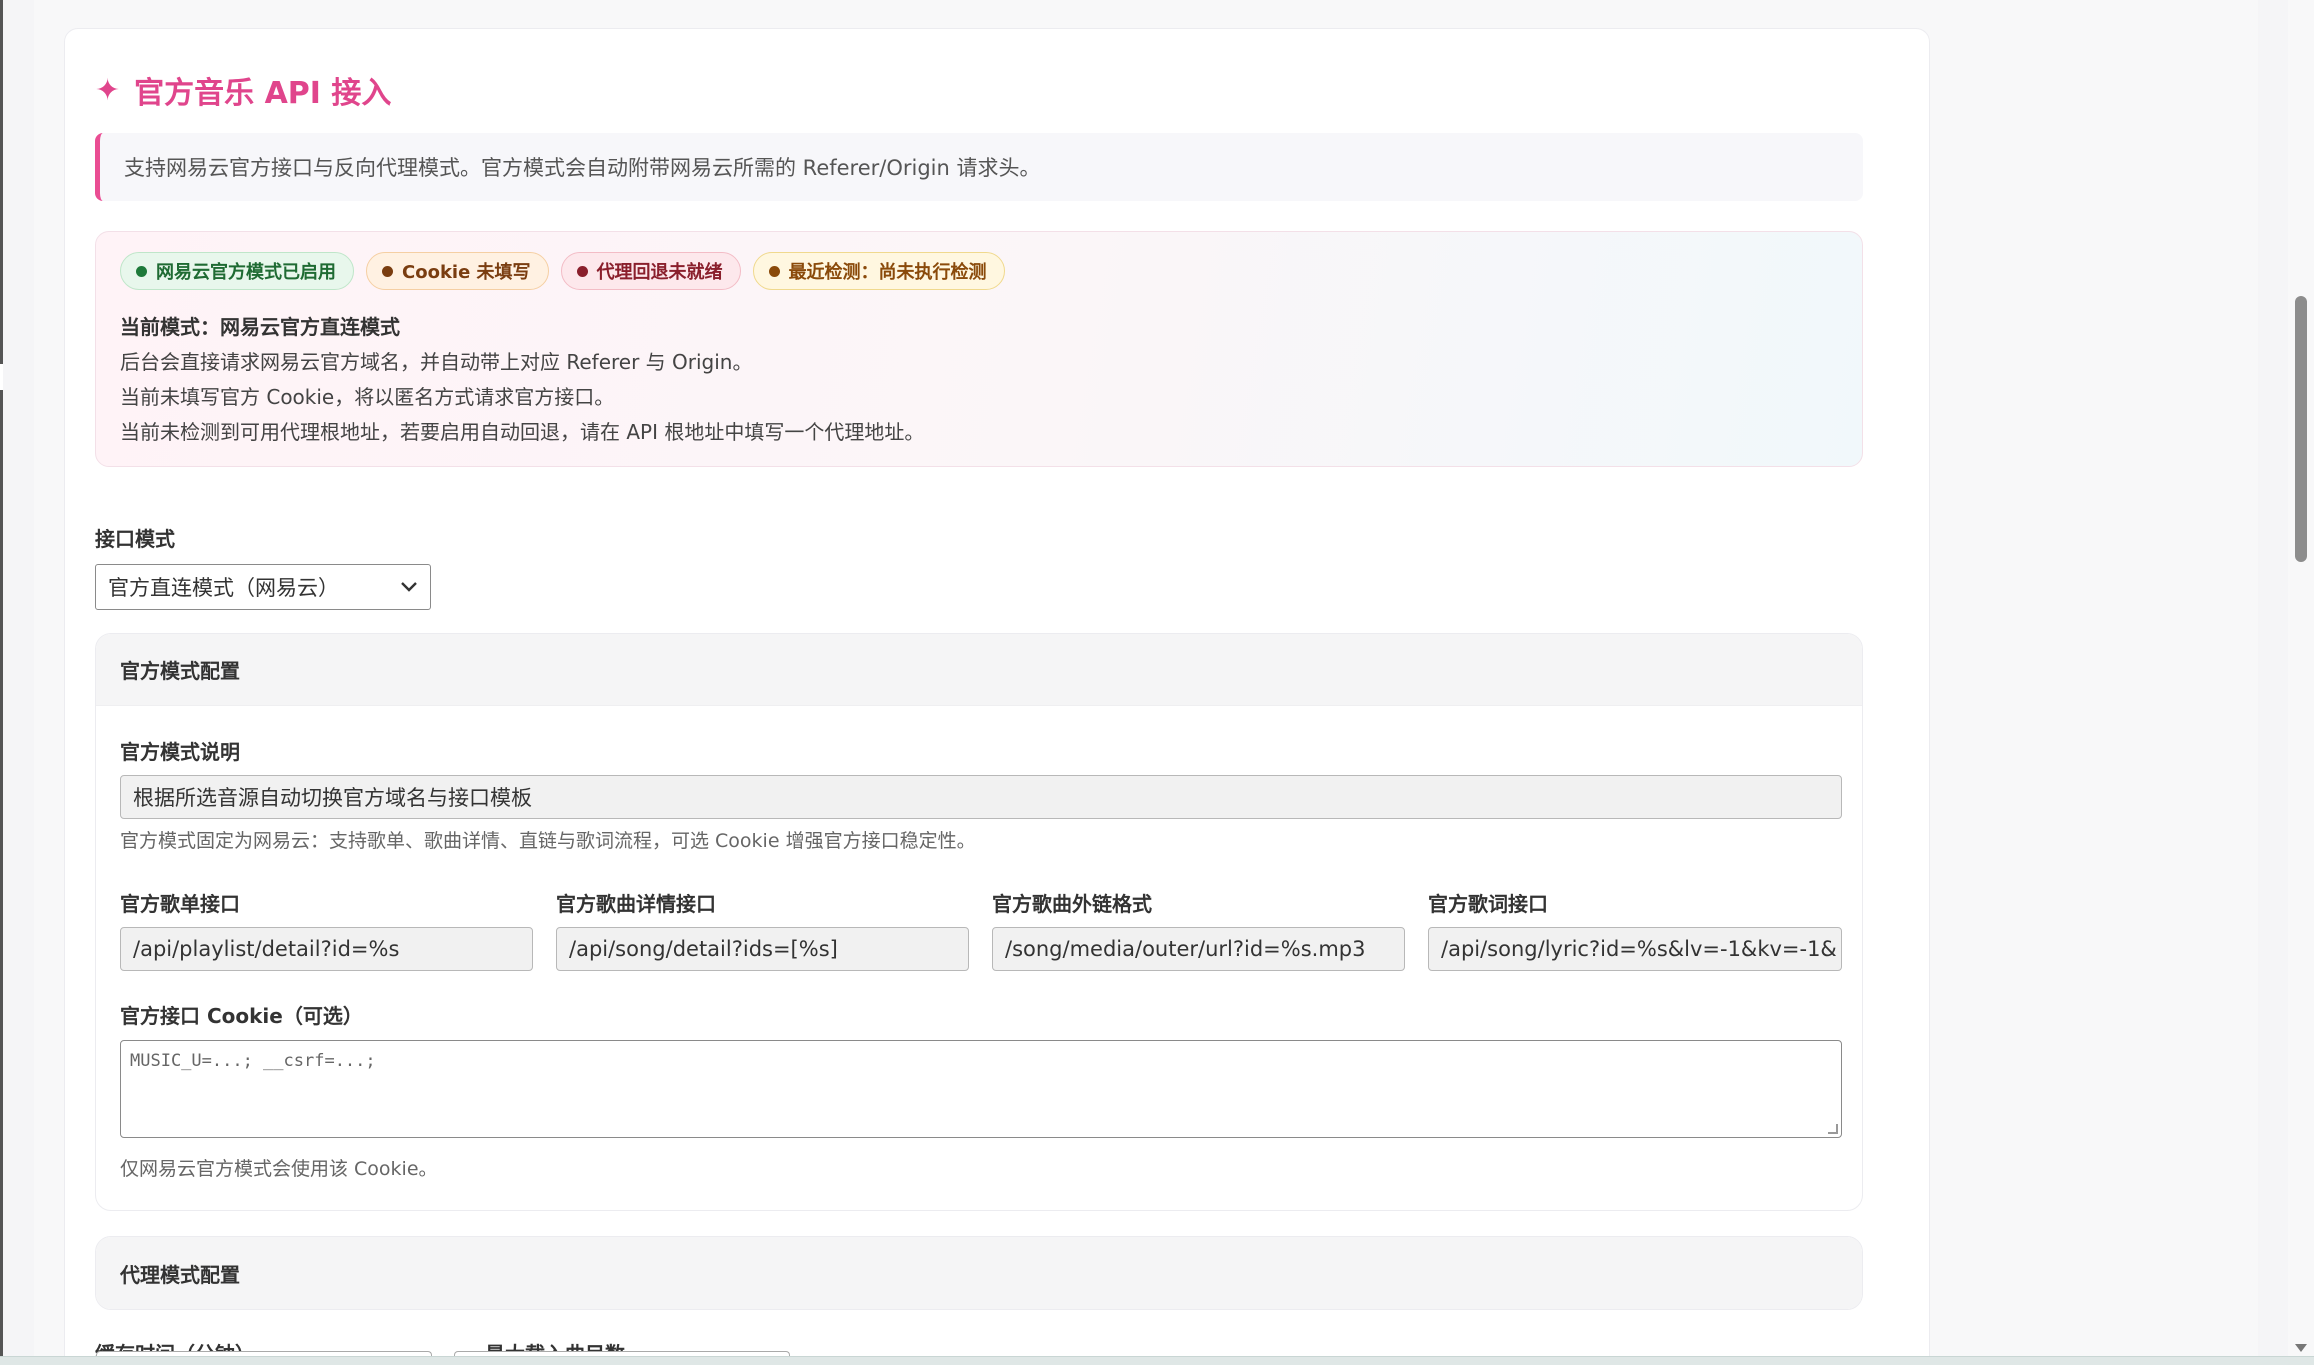  Describe the element at coordinates (981, 1089) in the screenshot. I see `cookie-textarea: MUSIC_U=...; __csrf=...;` at that location.